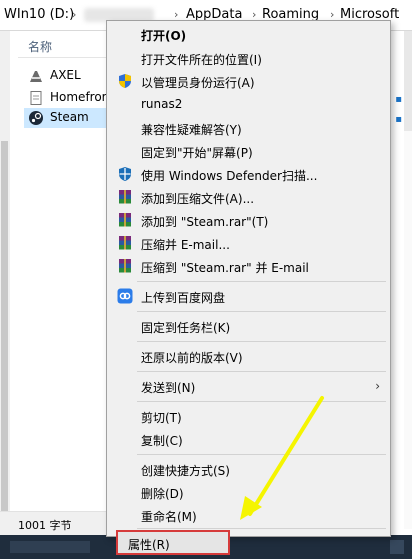 Image resolution: width=412 pixels, height=559 pixels. I want to click on menu-item-label: 固定到任务栏(K), so click(186, 328).